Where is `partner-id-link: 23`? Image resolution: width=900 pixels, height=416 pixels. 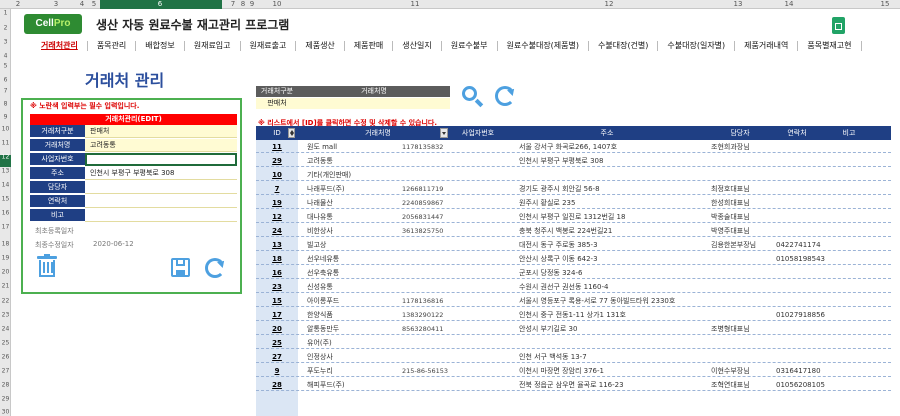
partner-id-link: 23 is located at coordinates (277, 287).